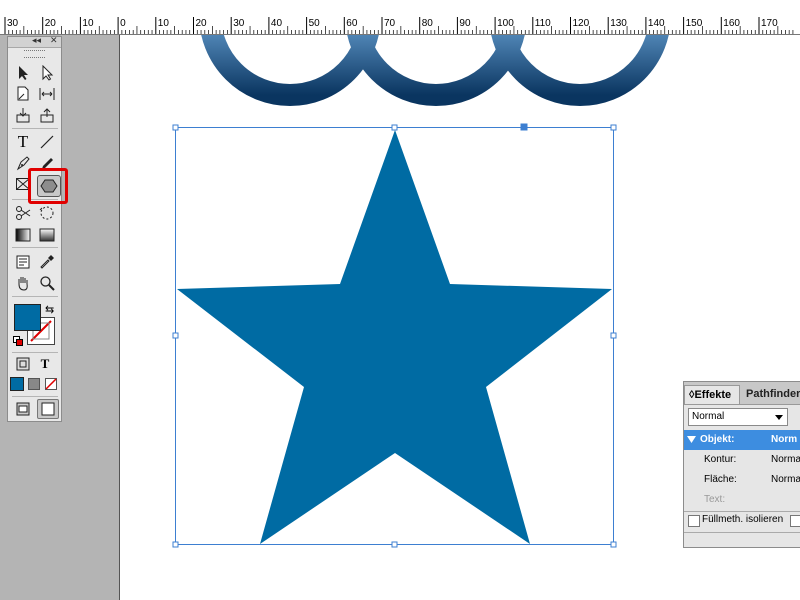  I want to click on tab-effects-label: Effekte, so click(713, 395).